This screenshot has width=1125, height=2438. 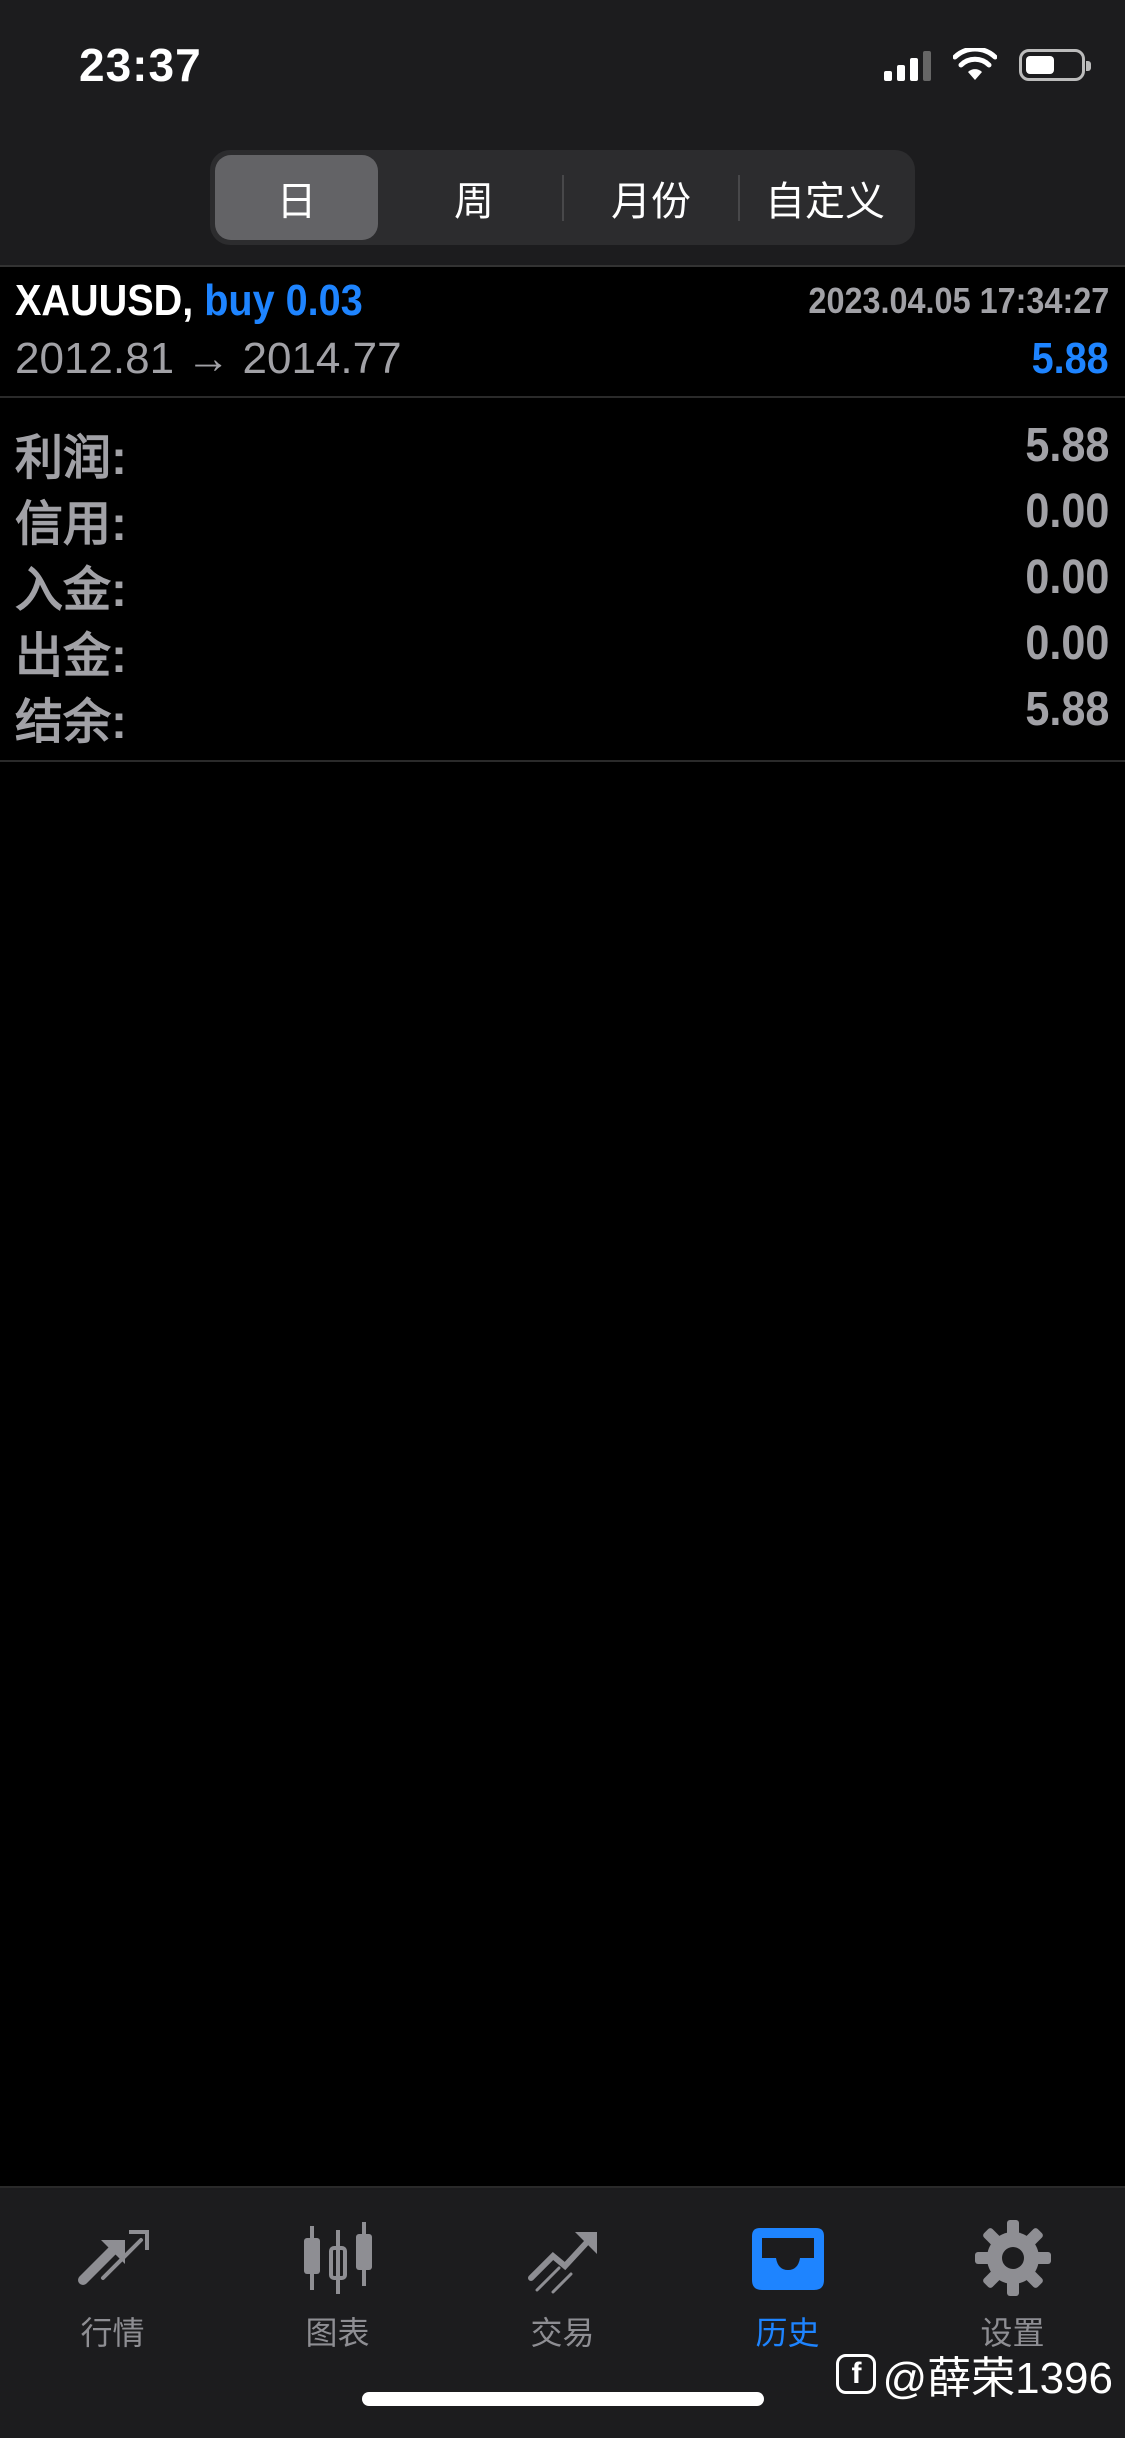 What do you see at coordinates (562, 649) in the screenshot?
I see `summary-row-withdrawal: 出金: 0.00` at bounding box center [562, 649].